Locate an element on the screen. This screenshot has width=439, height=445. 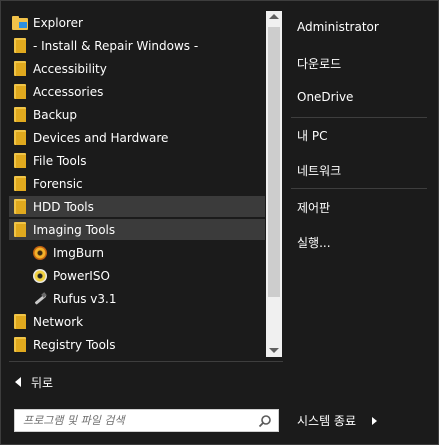
program-label: Accessibility is located at coordinates (70, 68).